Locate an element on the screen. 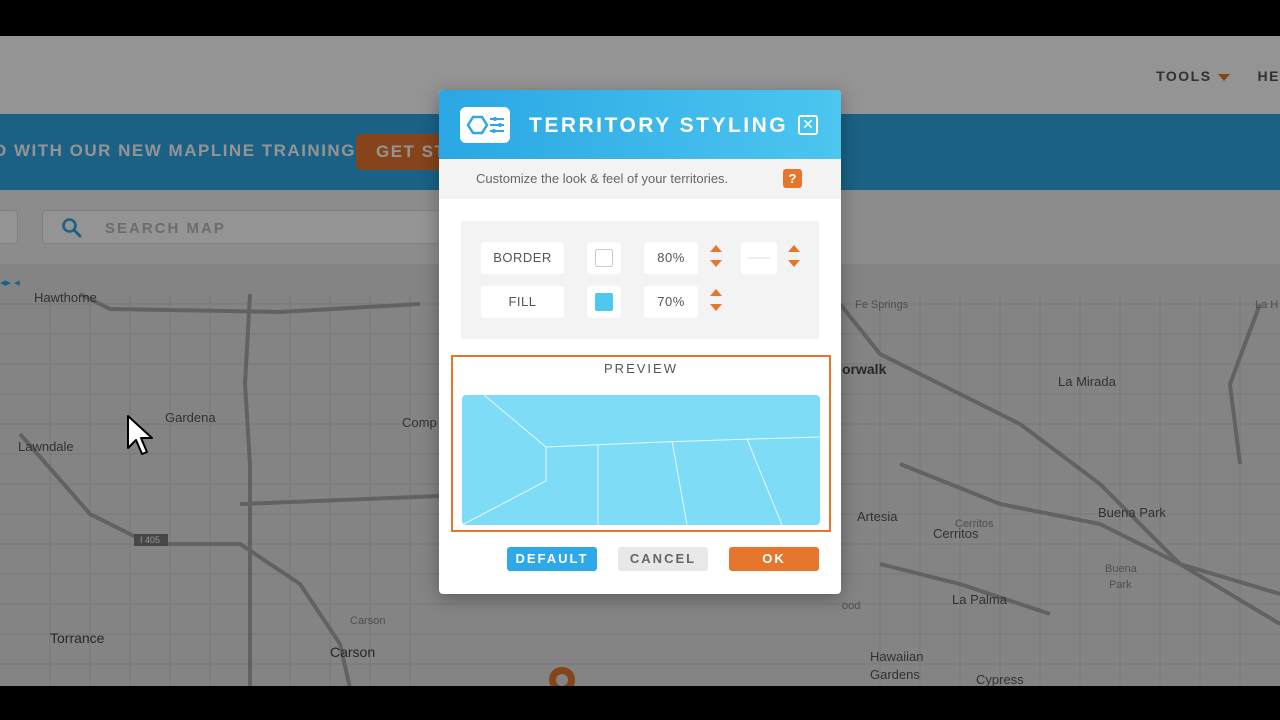 The image size is (1280, 720). mouse-cursor-icon is located at coordinates (140, 435).